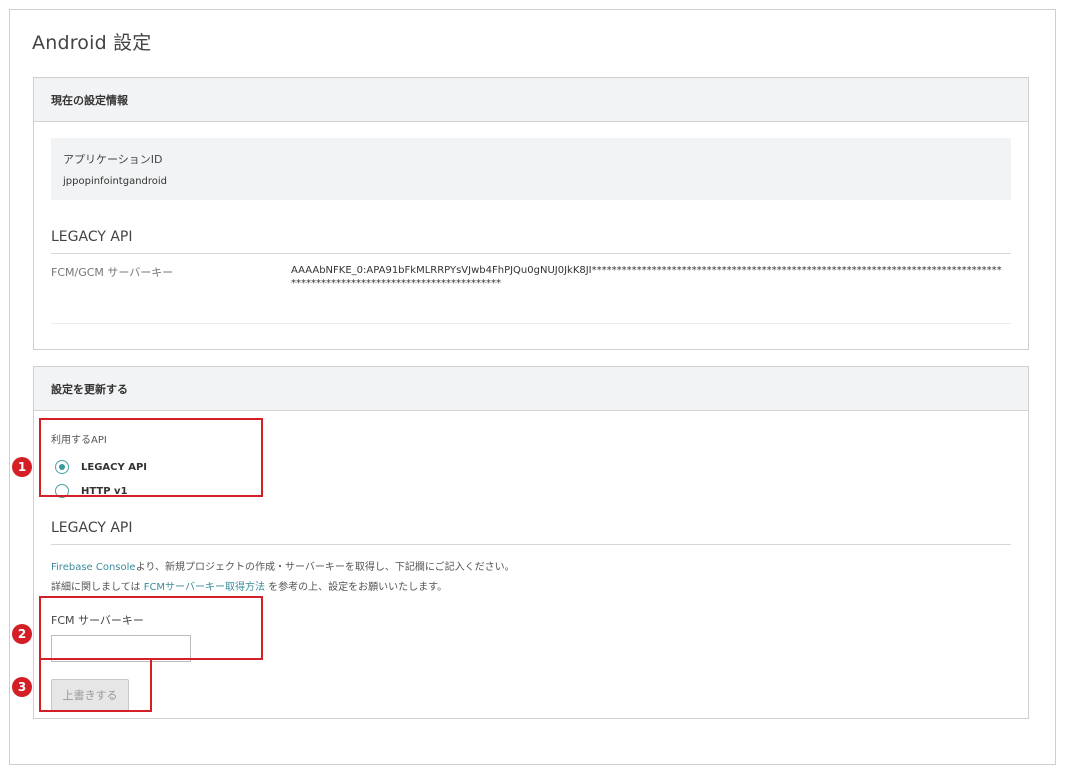  What do you see at coordinates (112, 272) in the screenshot?
I see `server-key-label: FCM/GCM サーバーキー` at bounding box center [112, 272].